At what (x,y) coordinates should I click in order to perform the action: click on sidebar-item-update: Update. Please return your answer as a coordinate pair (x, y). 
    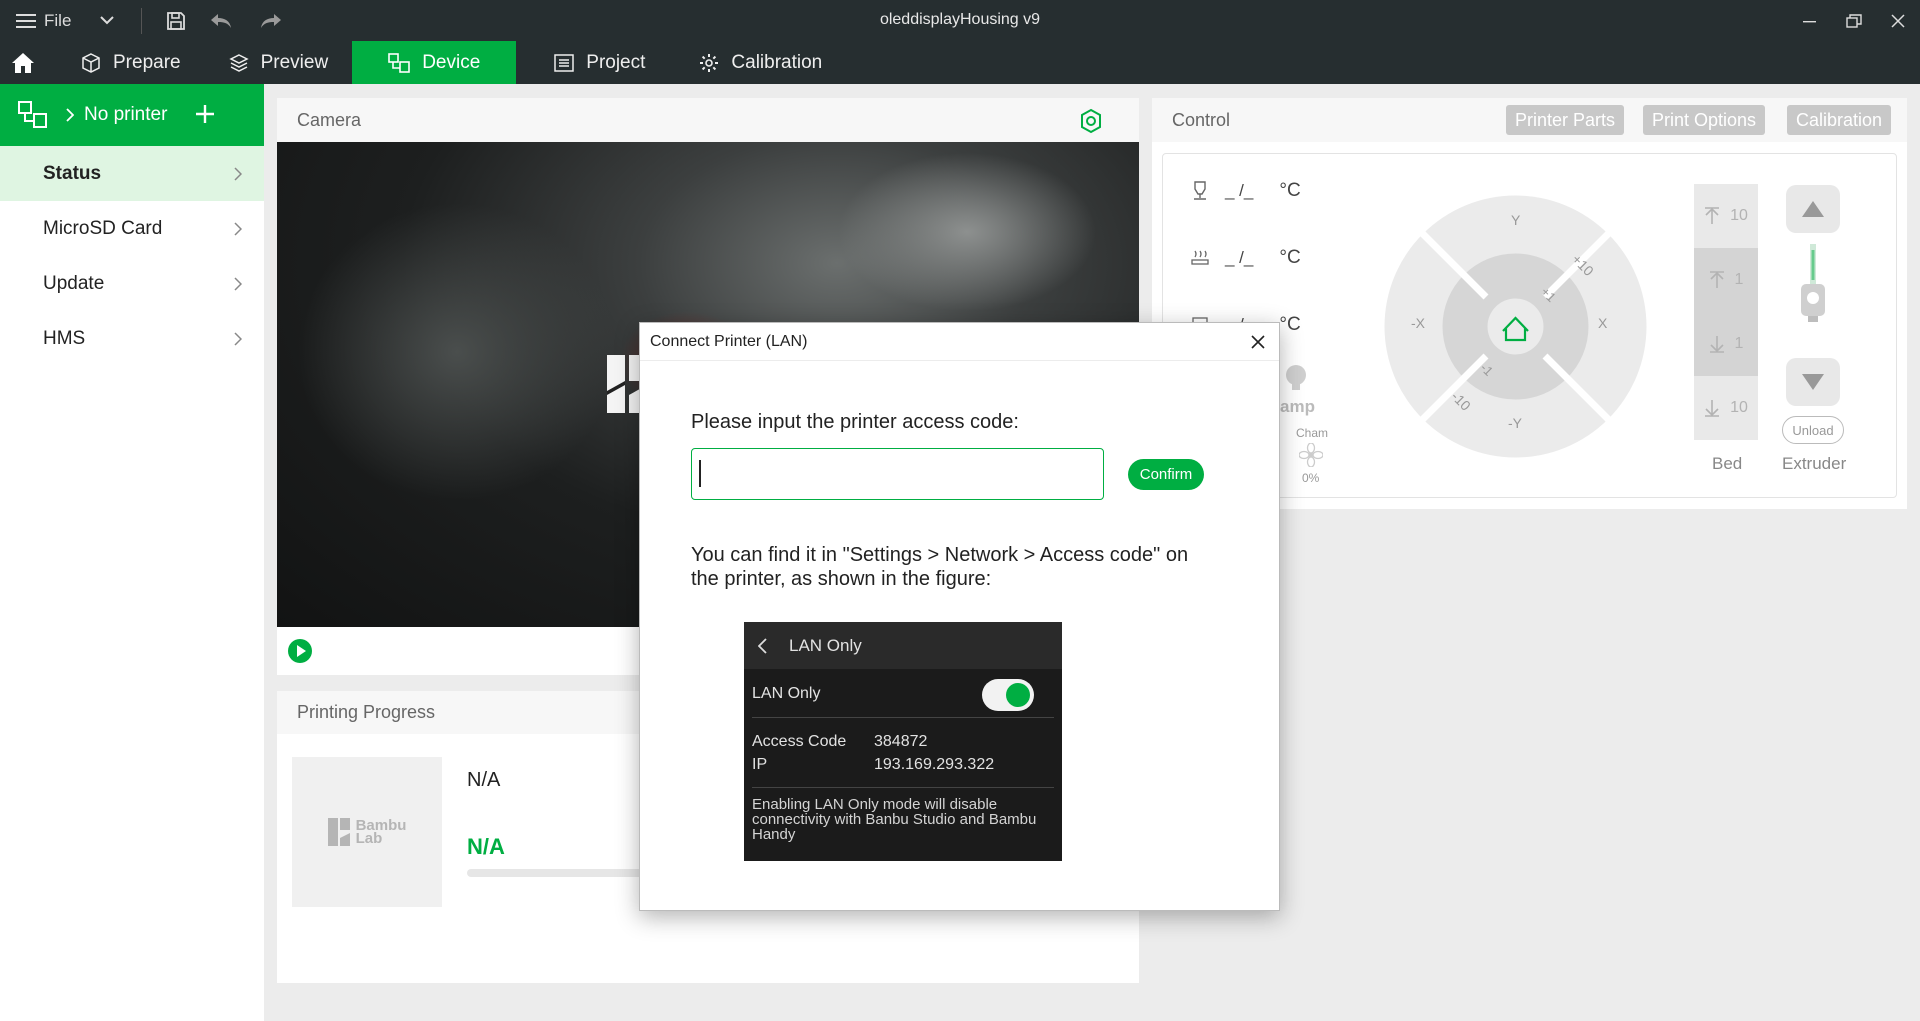
    Looking at the image, I should click on (132, 283).